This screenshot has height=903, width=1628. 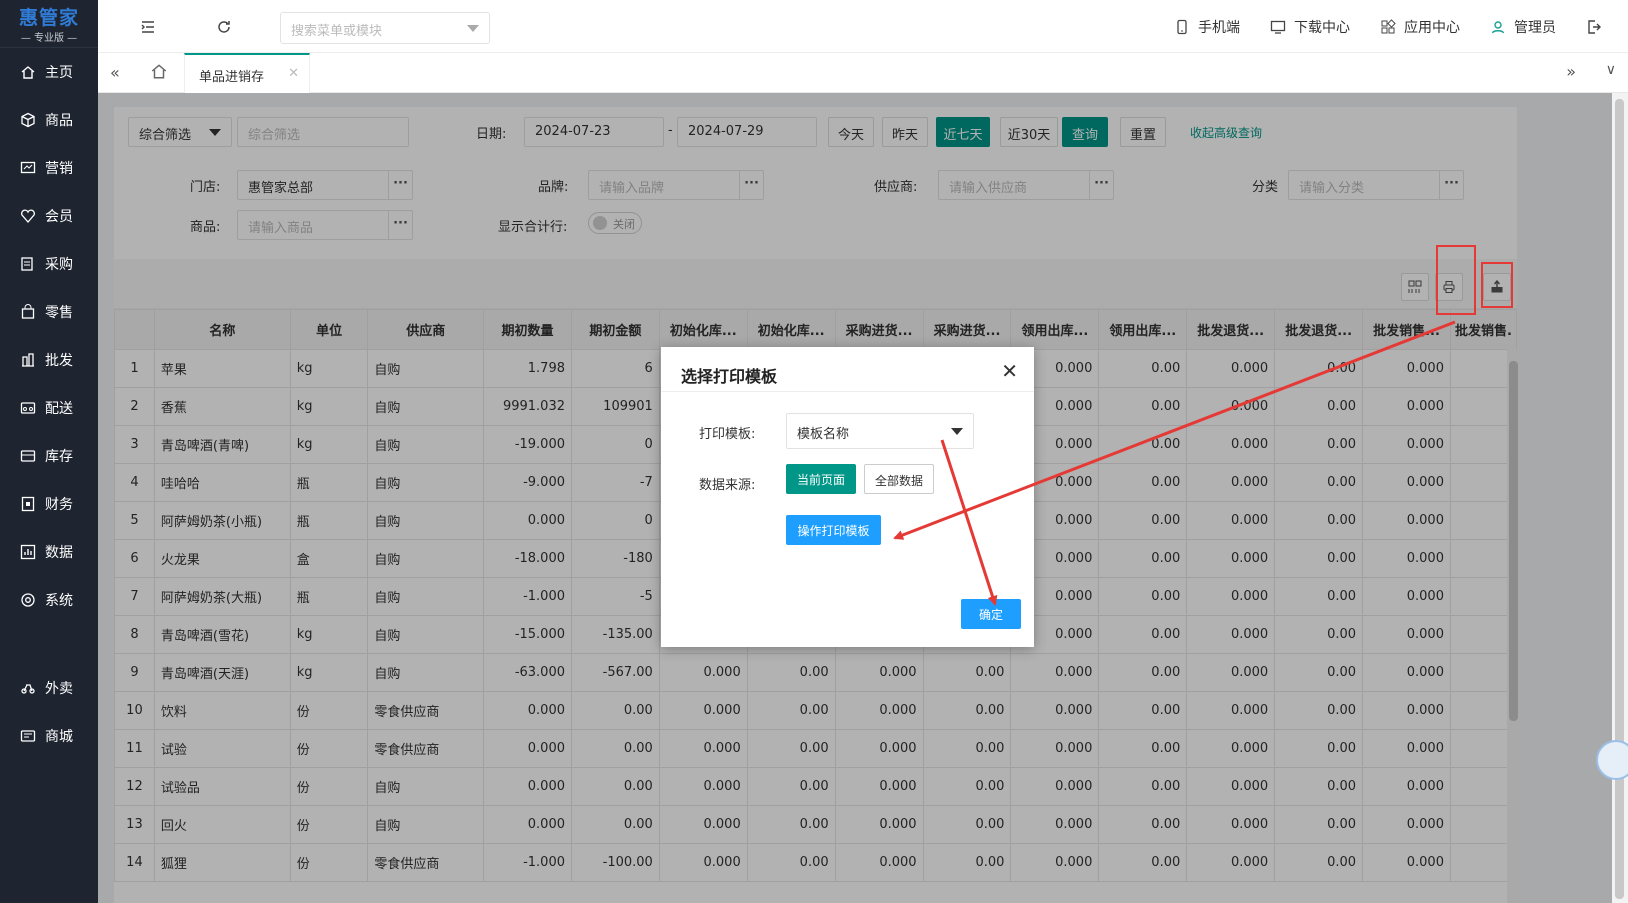 What do you see at coordinates (59, 73) in the screenshot?
I see `sidebar-item-label: 主页` at bounding box center [59, 73].